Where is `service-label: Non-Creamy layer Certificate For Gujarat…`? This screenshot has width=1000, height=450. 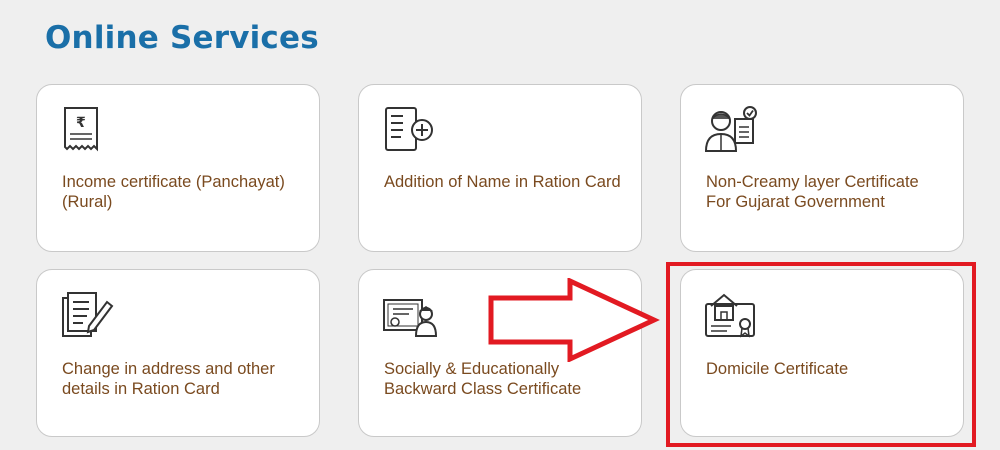 service-label: Non-Creamy layer Certificate For Gujarat… is located at coordinates (812, 192).